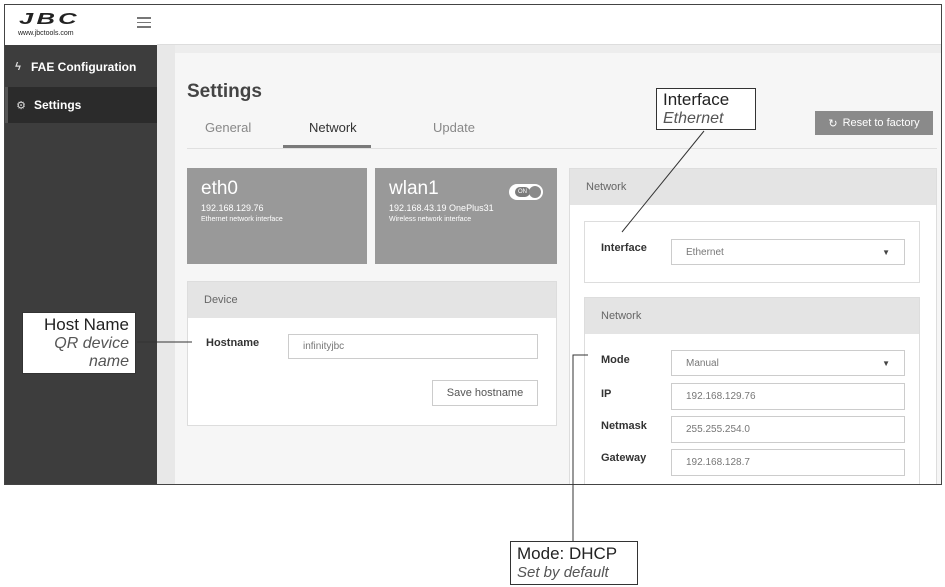 Image resolution: width=945 pixels, height=587 pixels. What do you see at coordinates (580, 448) in the screenshot?
I see `mode-leader-line` at bounding box center [580, 448].